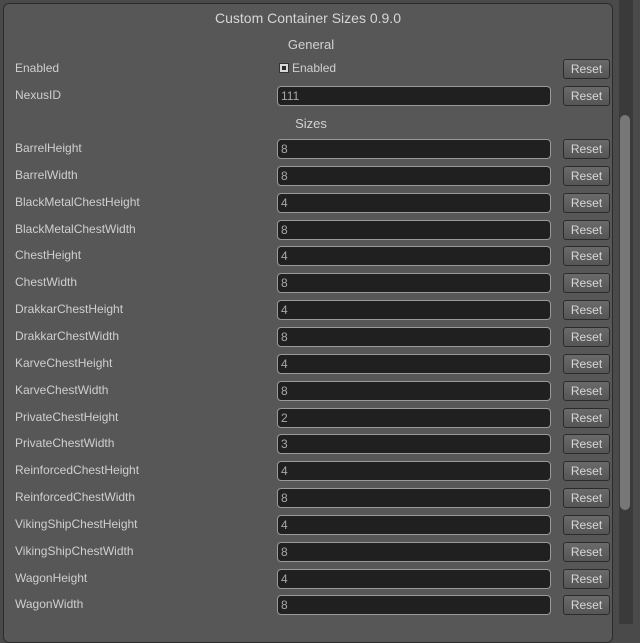 This screenshot has height=643, width=640. What do you see at coordinates (46, 282) in the screenshot?
I see `setting-label: ChestWidth` at bounding box center [46, 282].